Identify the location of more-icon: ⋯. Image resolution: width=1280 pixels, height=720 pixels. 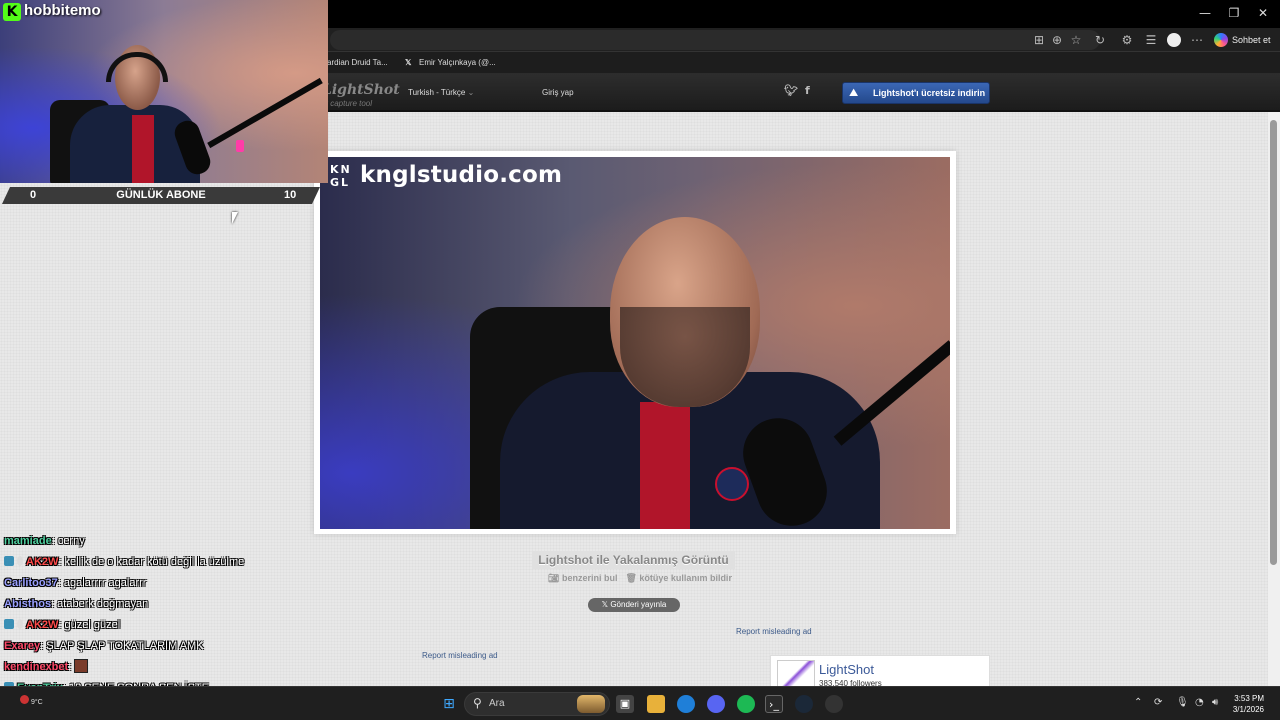
(1197, 40).